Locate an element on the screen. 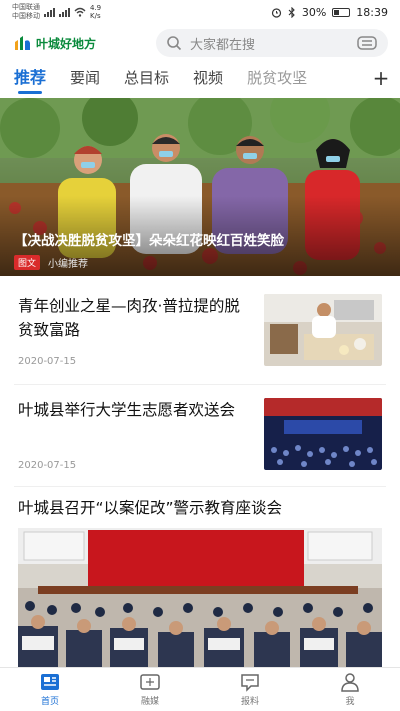 The image size is (400, 711). tab-poverty: 脱贫攻坚 is located at coordinates (277, 79).